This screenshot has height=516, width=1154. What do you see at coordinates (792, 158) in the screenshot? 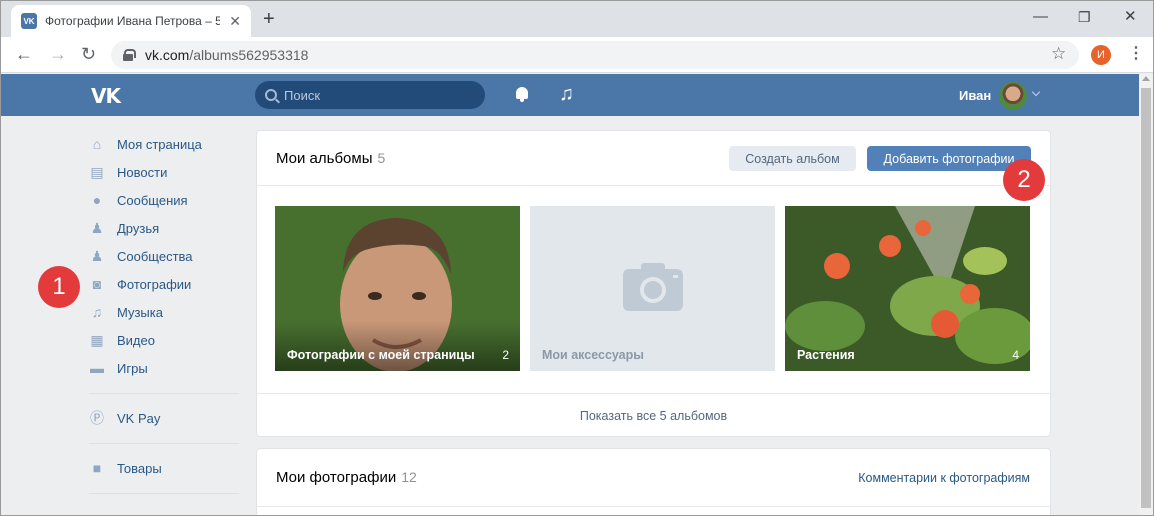
I see `create-album-button: Создать альбом` at bounding box center [792, 158].